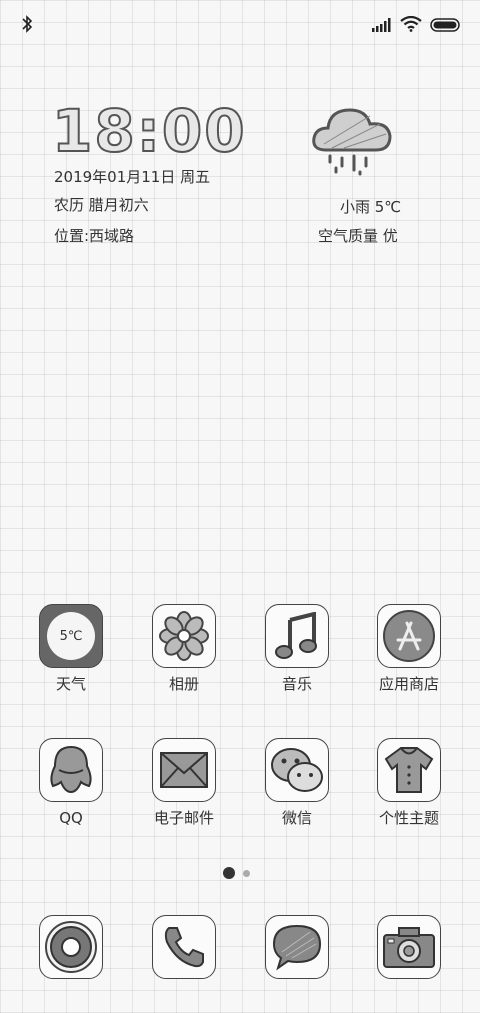 The width and height of the screenshot is (480, 1013). Describe the element at coordinates (409, 770) in the screenshot. I see `theme-shirt-icon` at that location.